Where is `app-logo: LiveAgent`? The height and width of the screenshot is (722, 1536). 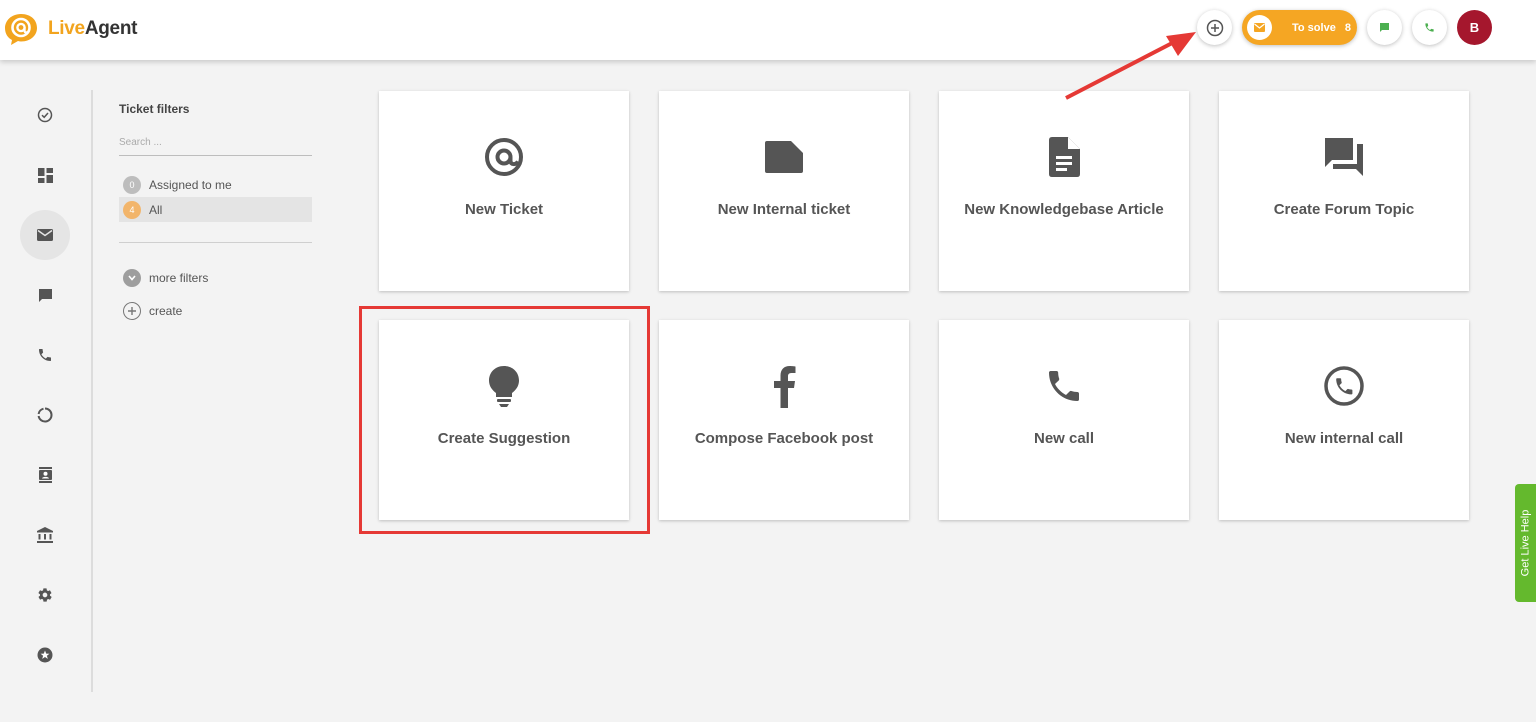 app-logo: LiveAgent is located at coordinates (70, 29).